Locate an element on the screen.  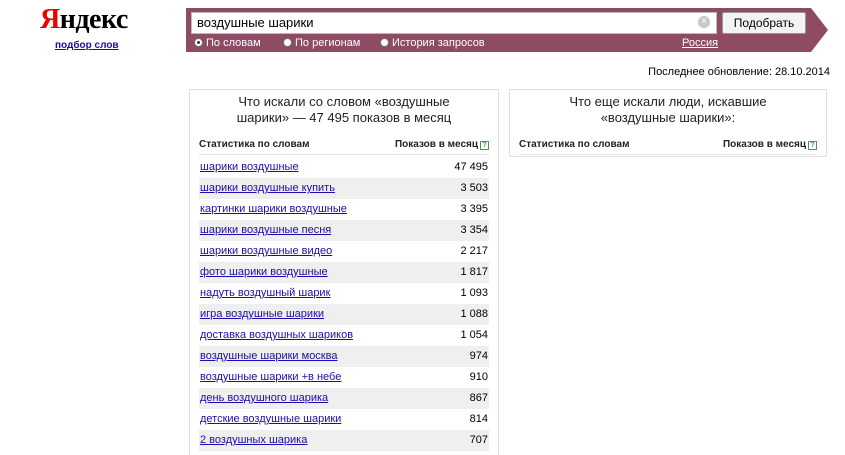
logo-rest: ндекс is located at coordinates (94, 19).